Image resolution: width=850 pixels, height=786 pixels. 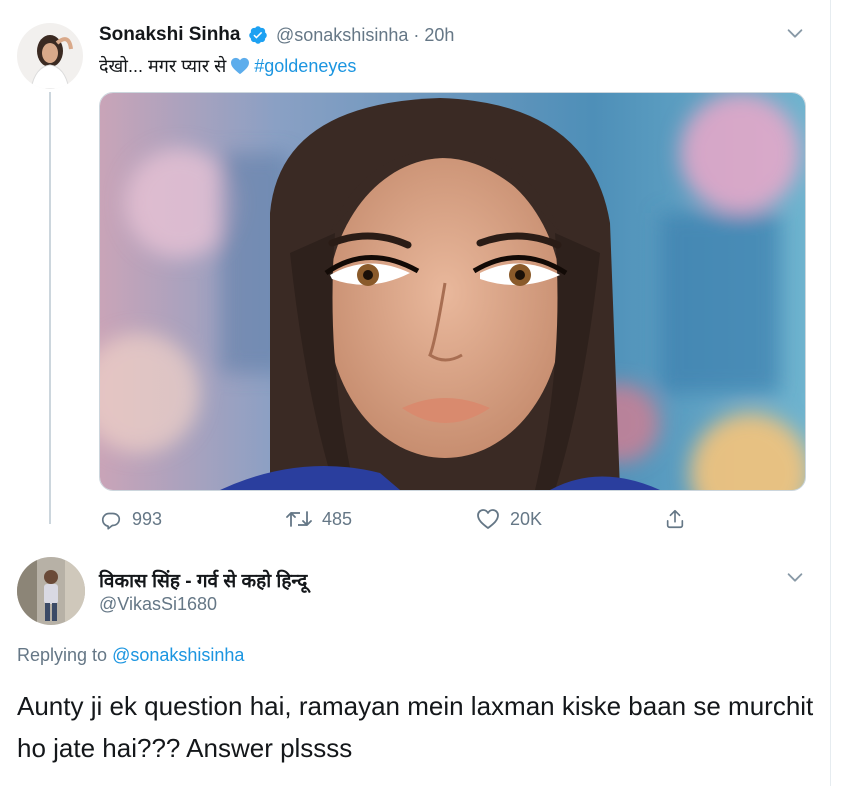 What do you see at coordinates (319, 519) in the screenshot?
I see `retweet-action: 485` at bounding box center [319, 519].